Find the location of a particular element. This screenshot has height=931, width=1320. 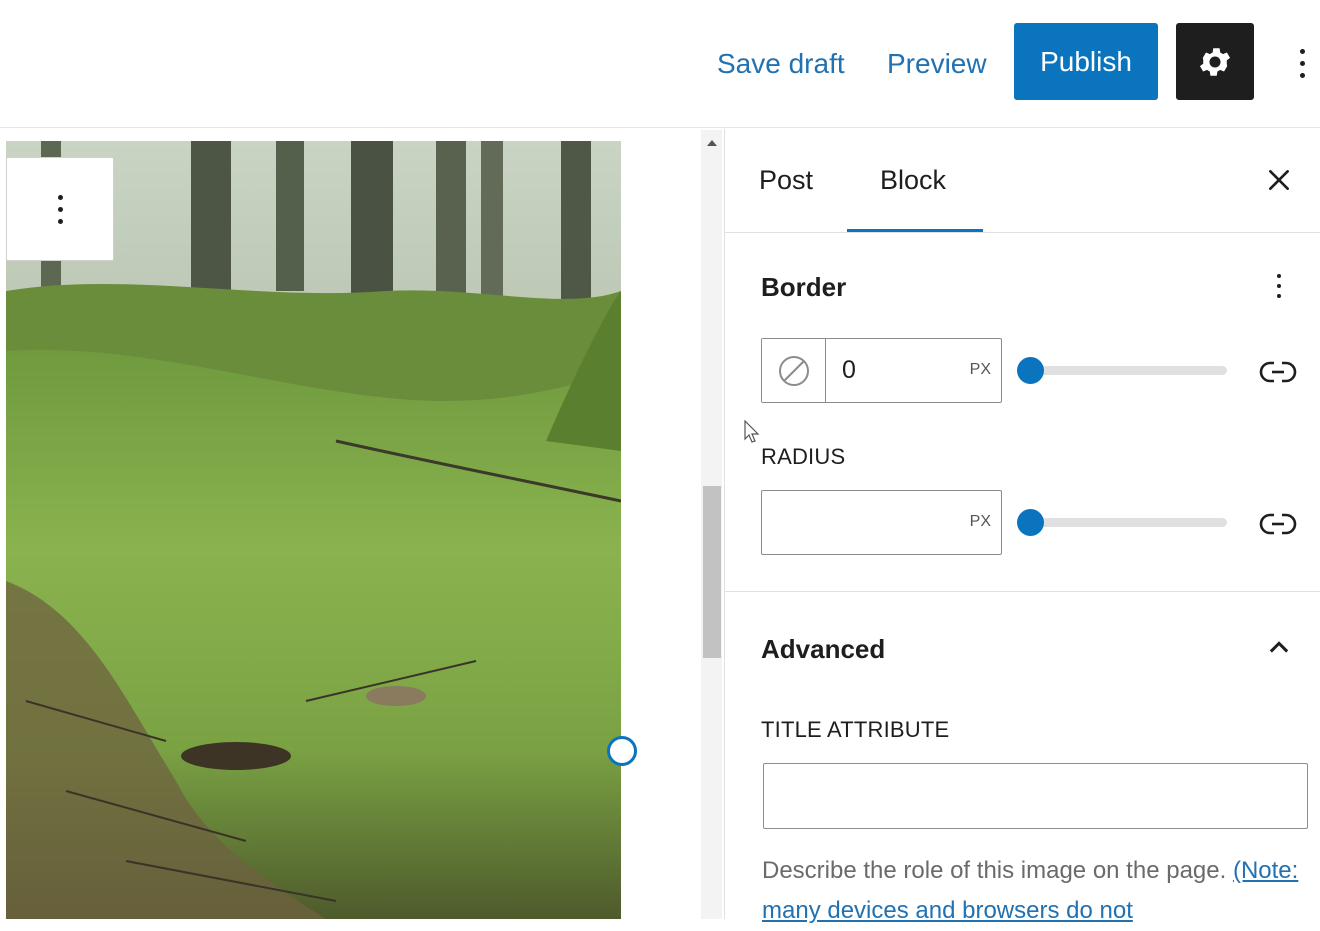

border-radius-field: PX is located at coordinates (881, 522).